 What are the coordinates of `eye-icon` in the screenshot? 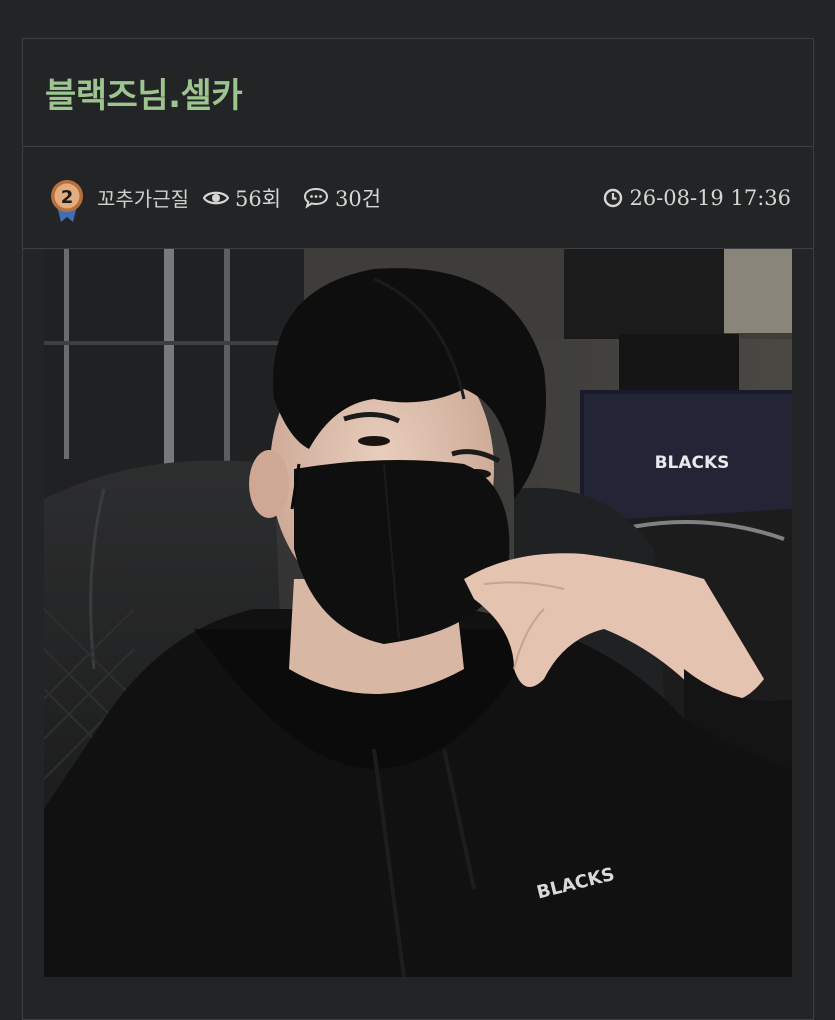 It's located at (216, 197).